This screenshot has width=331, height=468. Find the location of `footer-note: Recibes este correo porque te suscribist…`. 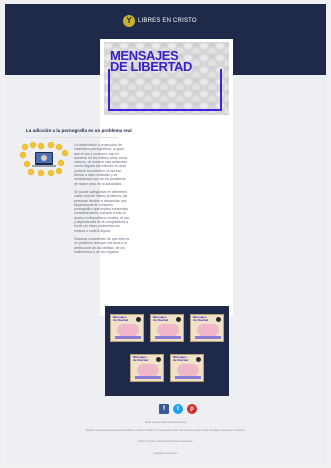

footer-note: Recibes este correo porque te suscribist… is located at coordinates (165, 430).